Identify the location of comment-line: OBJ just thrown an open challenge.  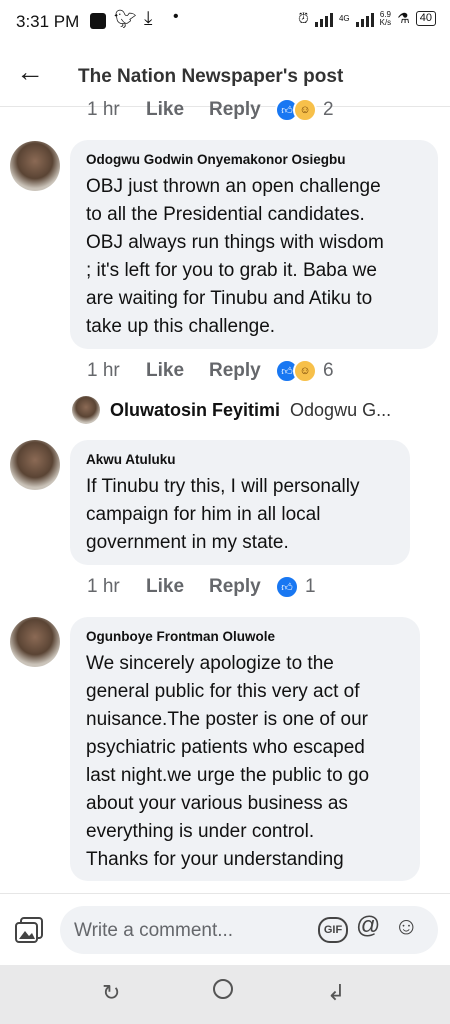
(233, 186).